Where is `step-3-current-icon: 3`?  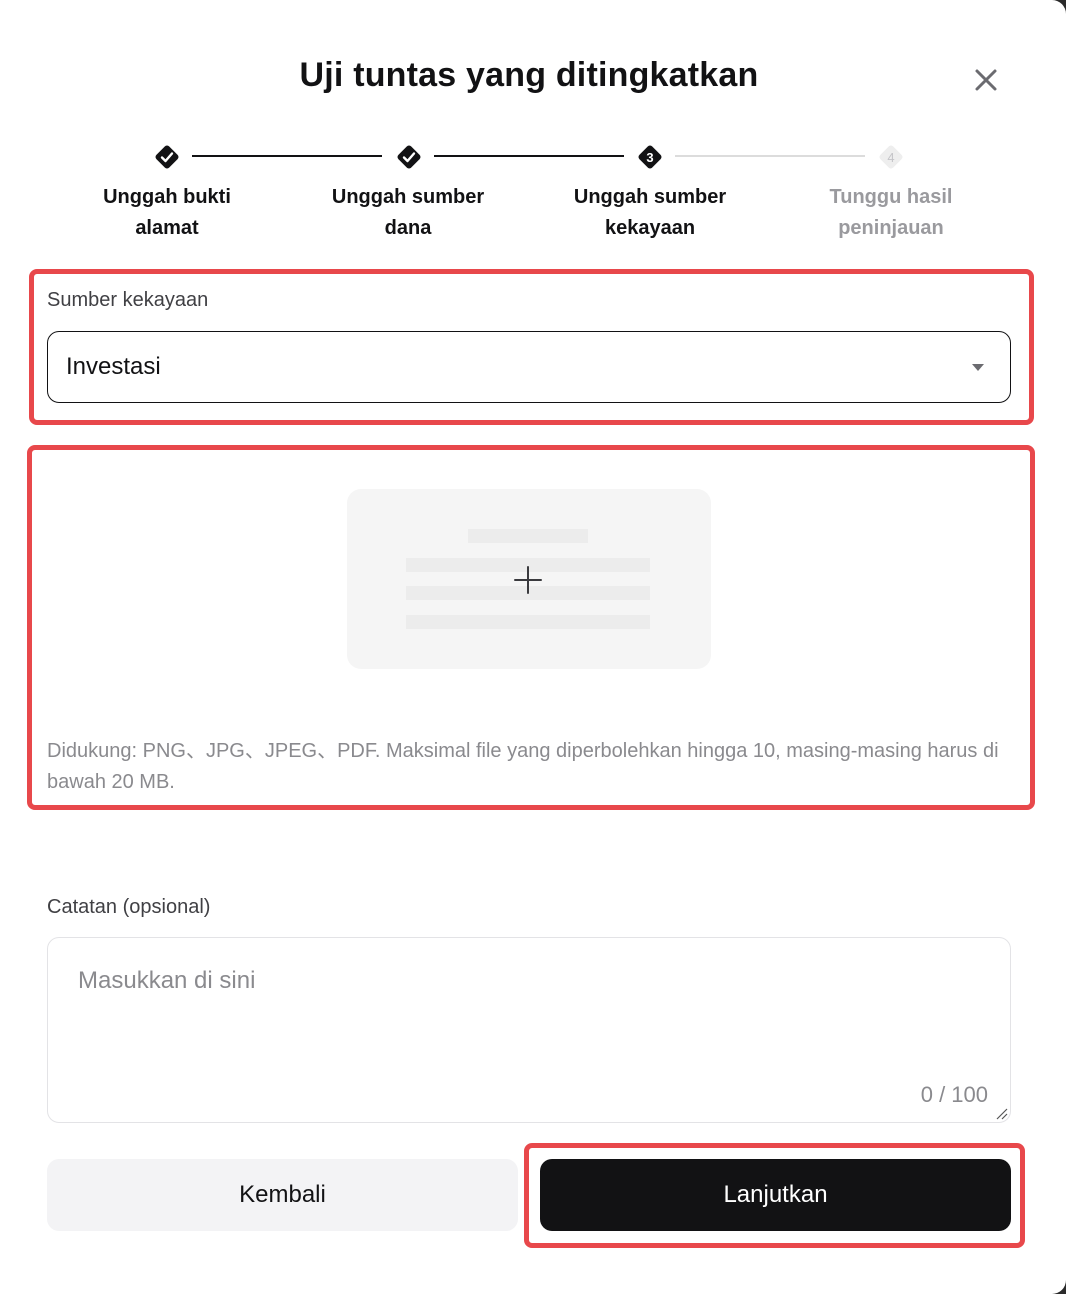 step-3-current-icon: 3 is located at coordinates (650, 157).